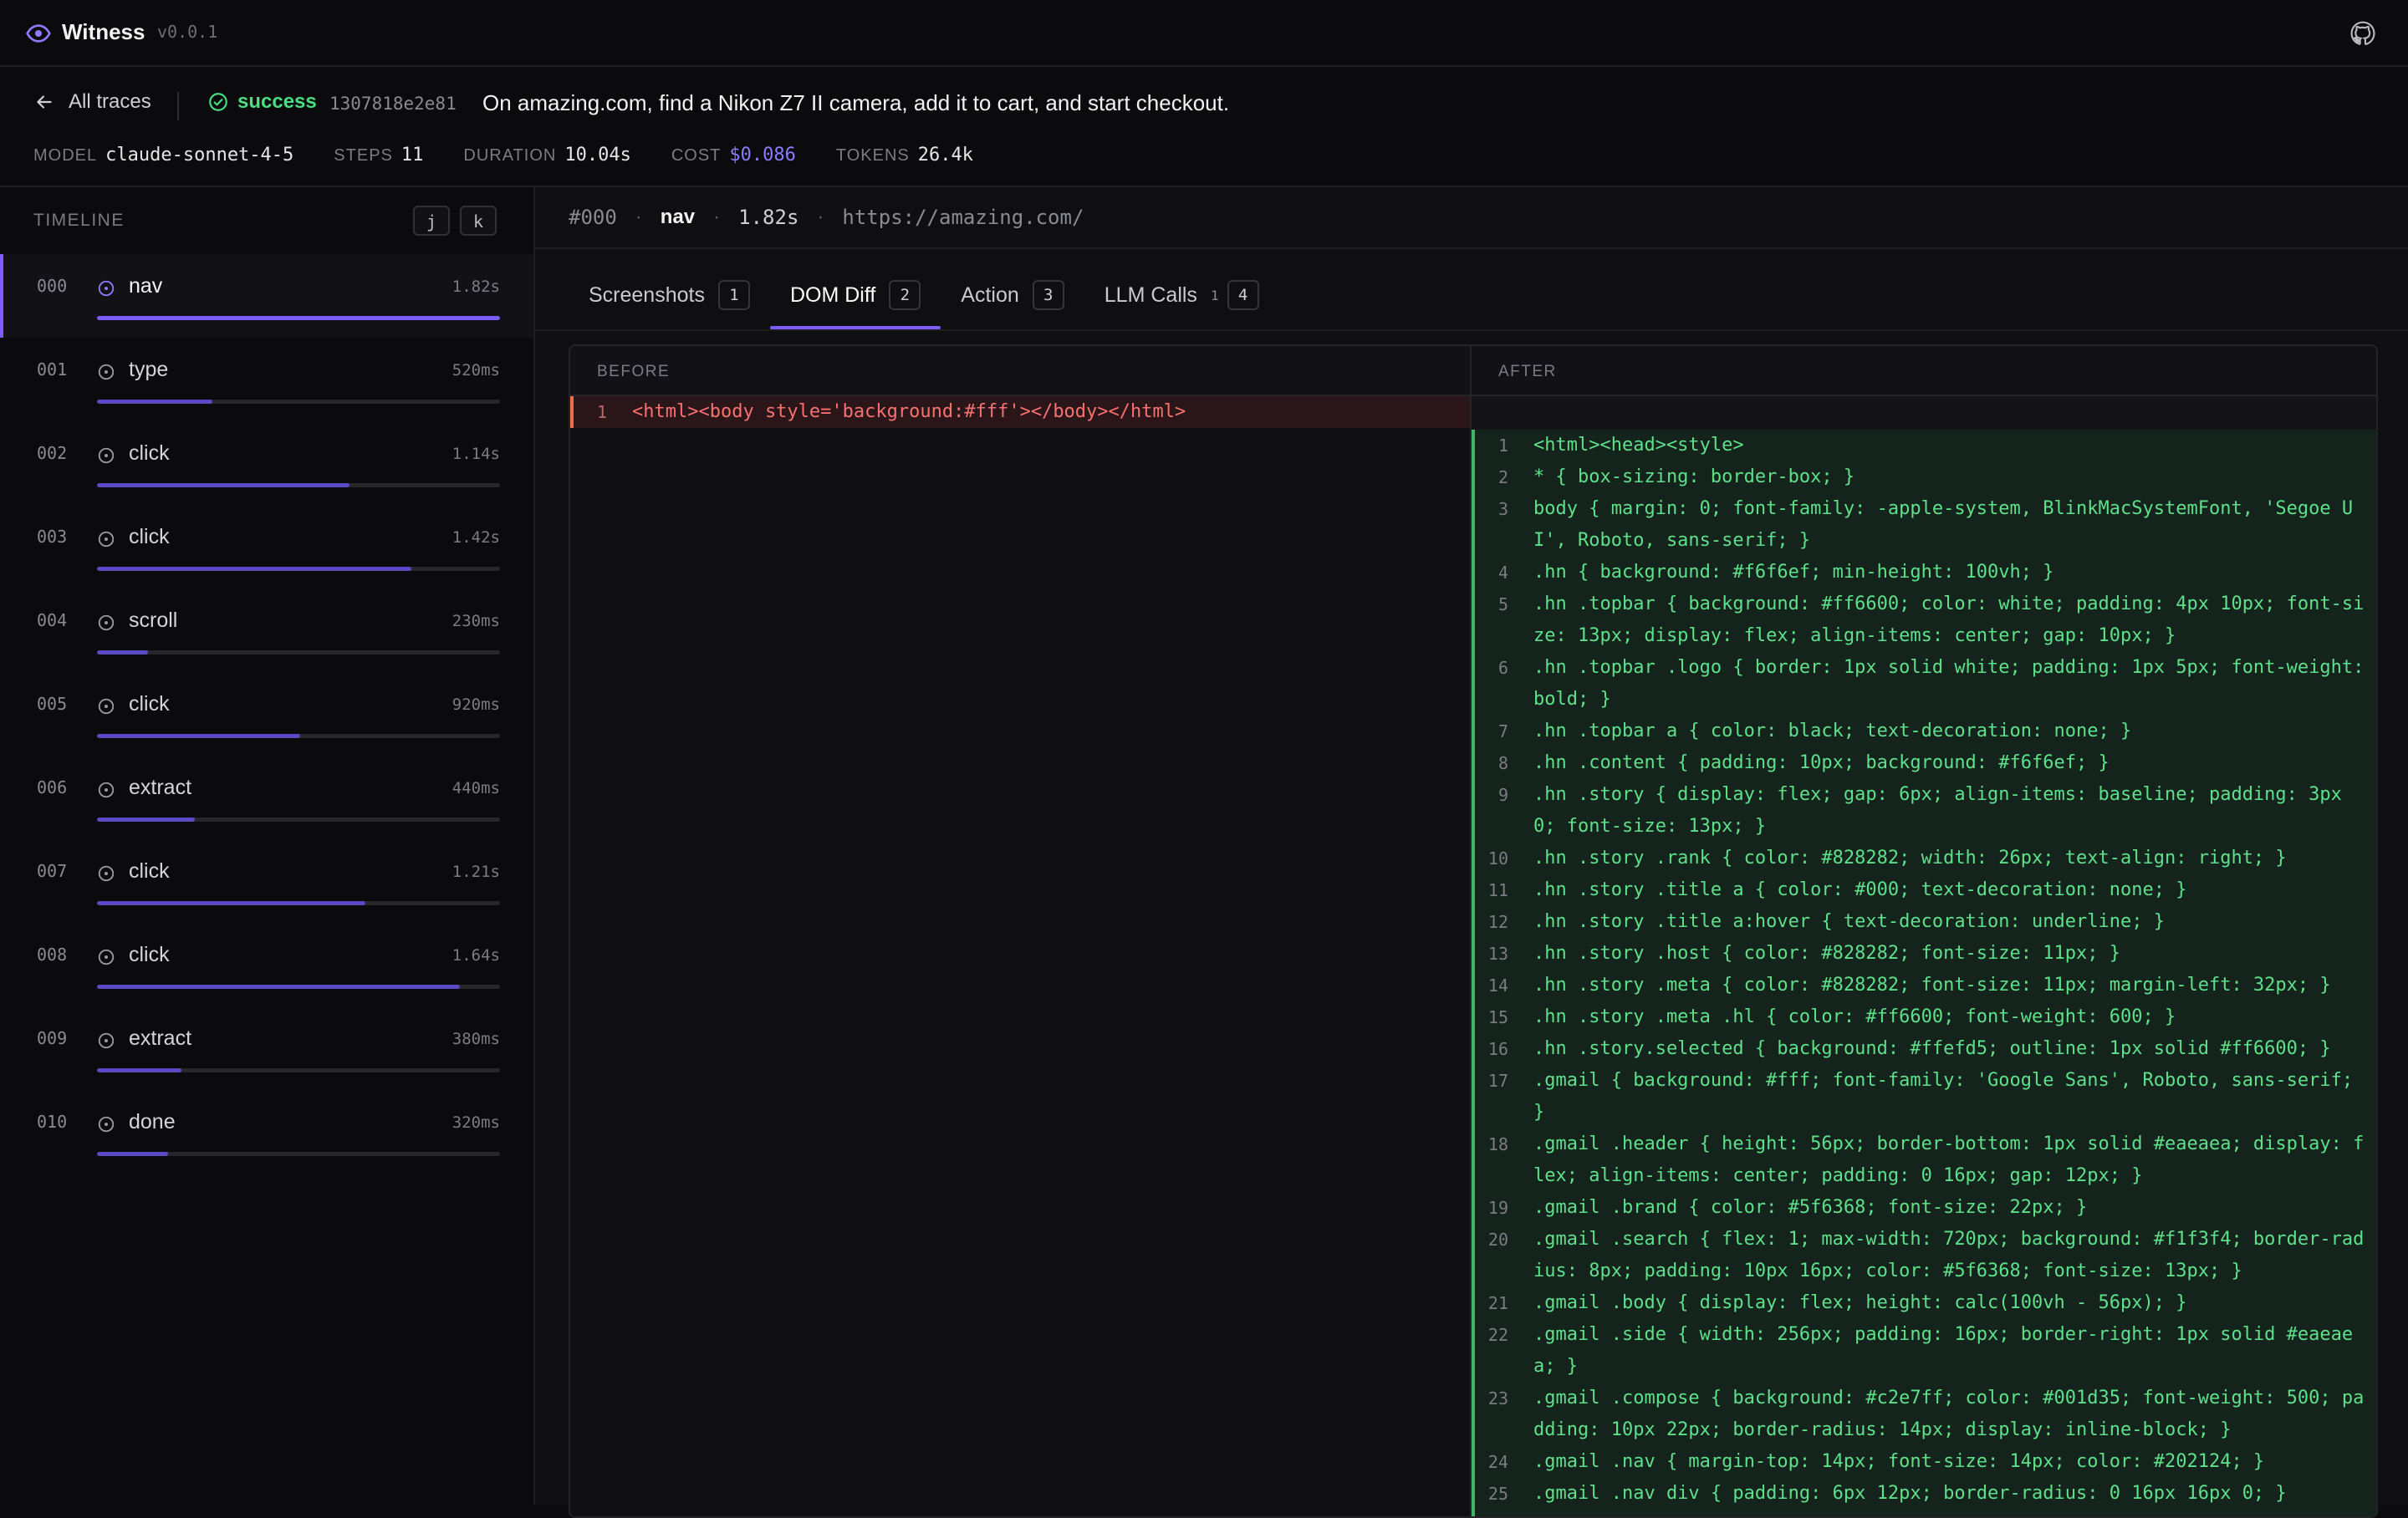  What do you see at coordinates (1502, 573) in the screenshot?
I see `line-number: 4` at bounding box center [1502, 573].